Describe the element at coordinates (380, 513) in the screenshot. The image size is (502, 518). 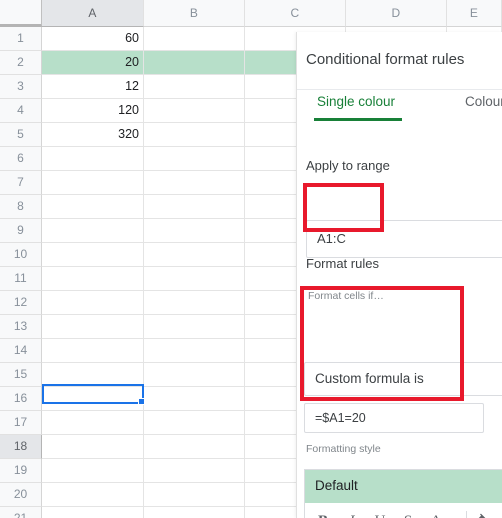
I see `underline-button: U` at that location.